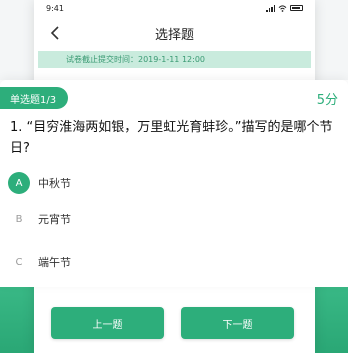 This screenshot has height=353, width=348. What do you see at coordinates (173, 219) in the screenshot?
I see `option-b: B 元宵节` at bounding box center [173, 219].